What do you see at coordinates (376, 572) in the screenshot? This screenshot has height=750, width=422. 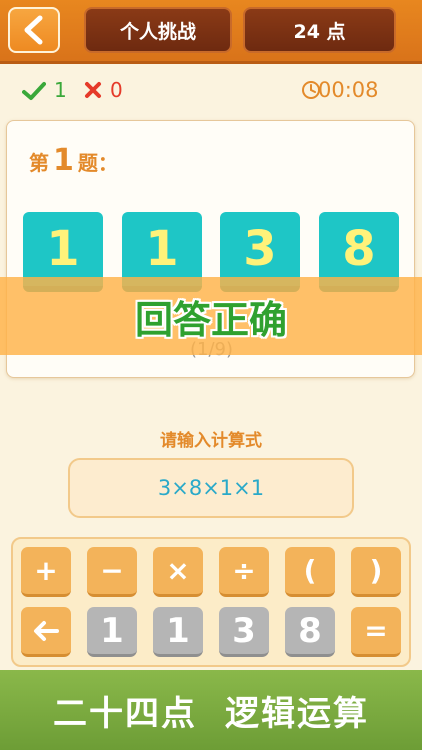 I see `right-paren-key: )` at bounding box center [376, 572].